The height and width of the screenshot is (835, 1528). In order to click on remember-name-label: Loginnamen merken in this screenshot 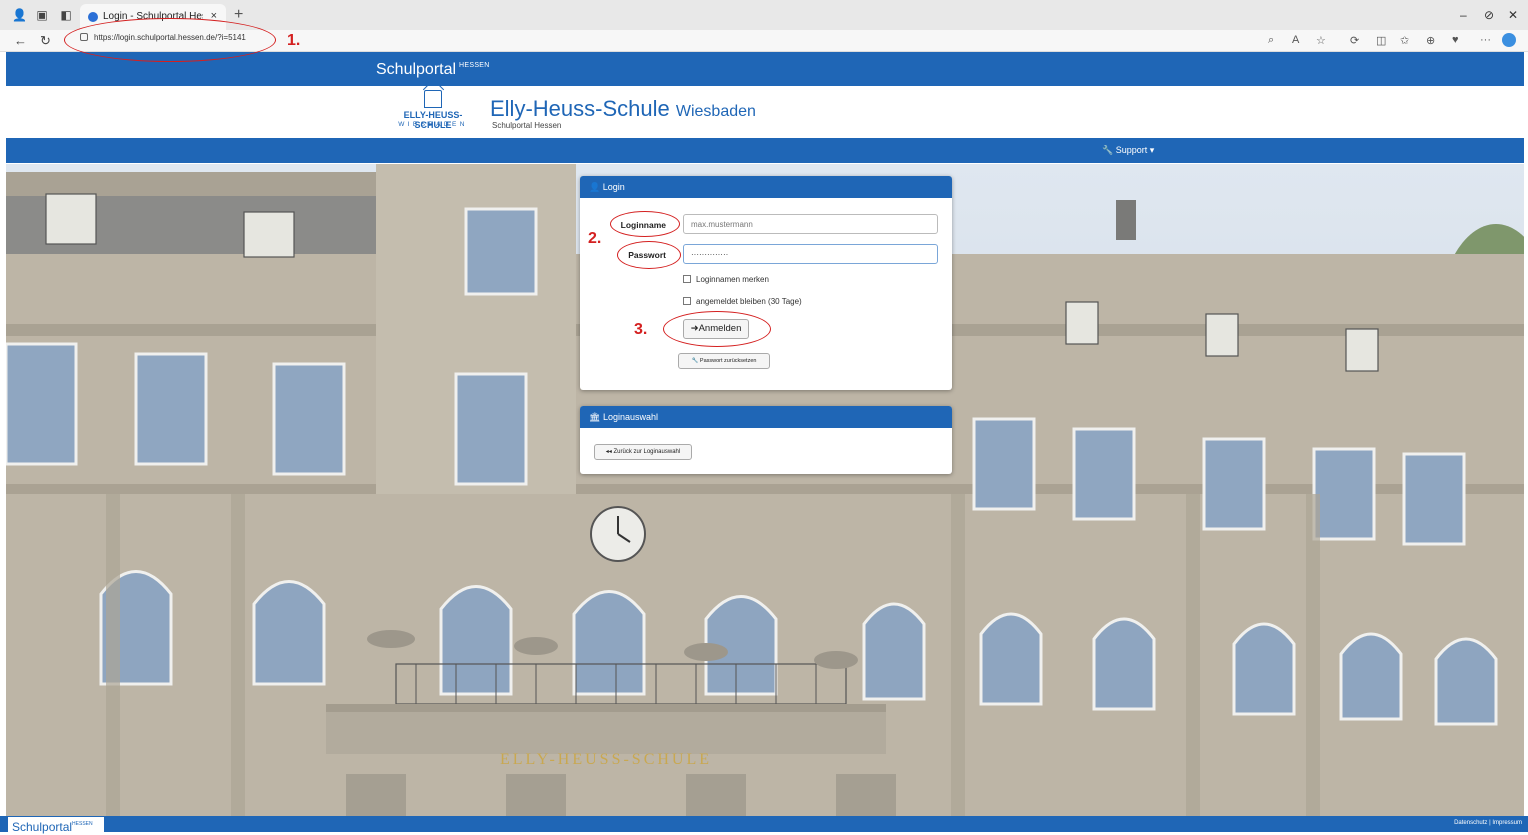, I will do `click(732, 279)`.